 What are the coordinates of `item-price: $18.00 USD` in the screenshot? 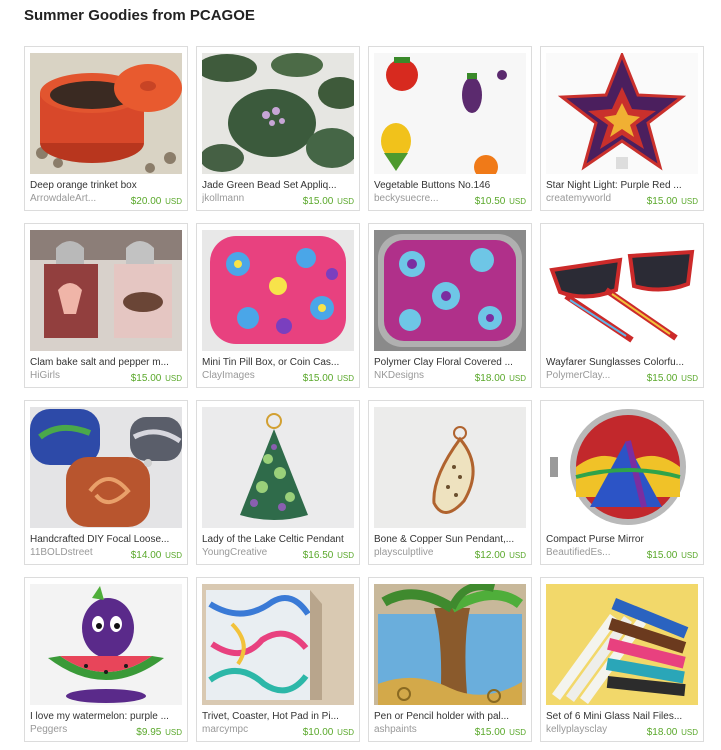 It's located at (500, 378).